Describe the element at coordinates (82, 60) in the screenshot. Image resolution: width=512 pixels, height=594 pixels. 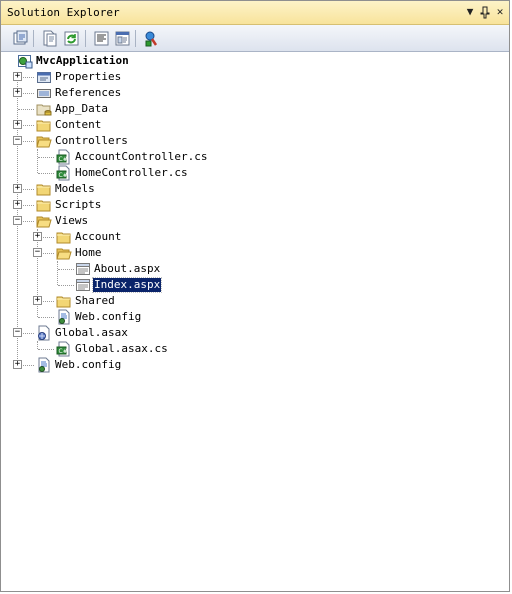
I see `tree-item-label: MvcApplication` at that location.